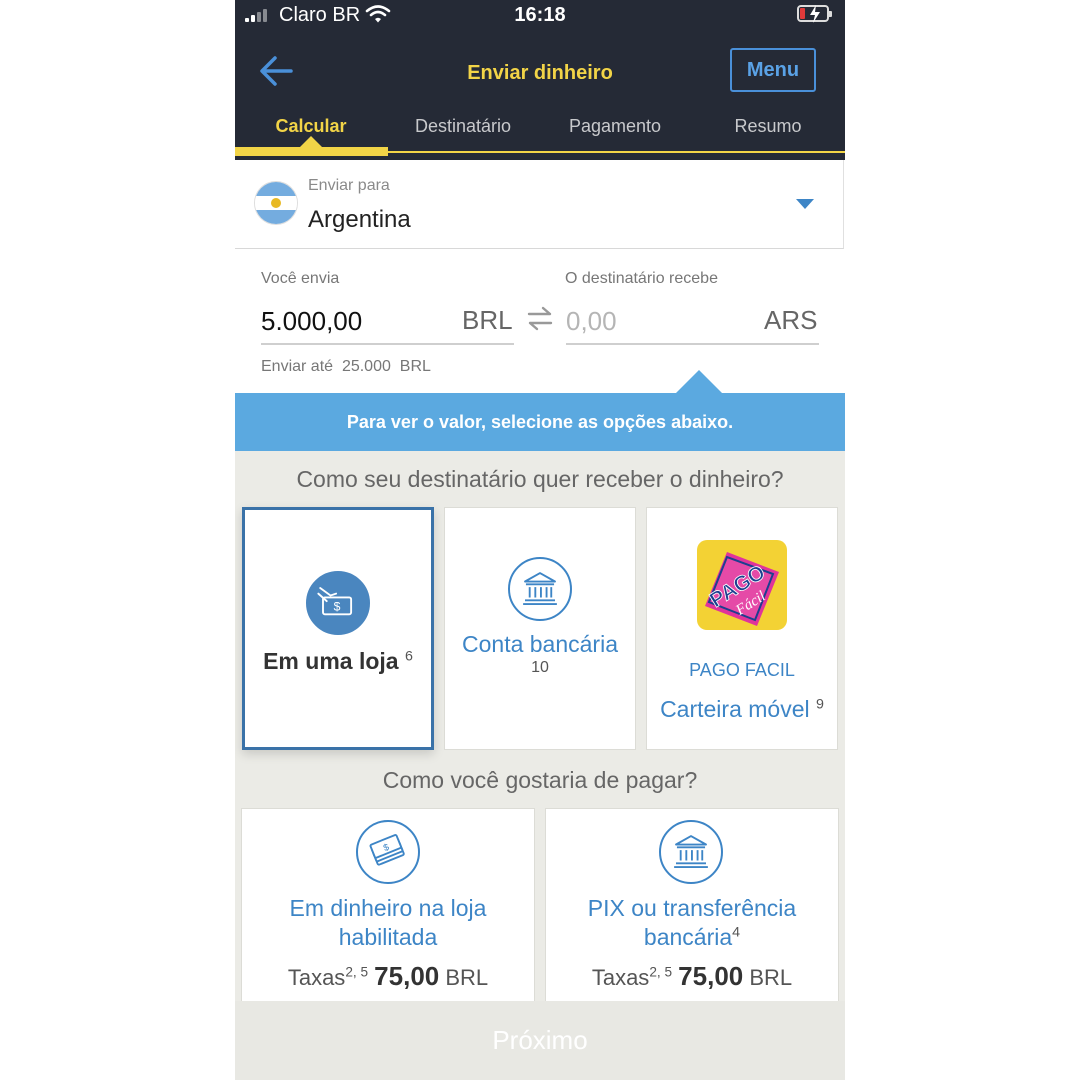 The image size is (1080, 1080). Describe the element at coordinates (300, 278) in the screenshot. I see `send-amount-label: Você envia` at that location.